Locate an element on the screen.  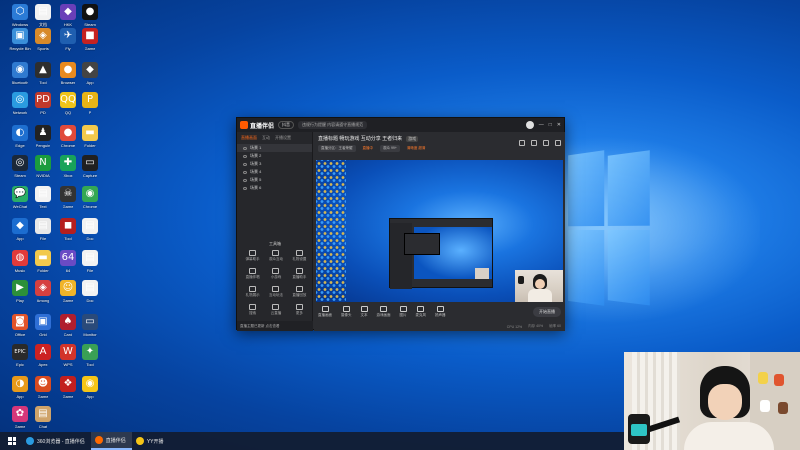
desktop-icon-12: ◆ App is located at coordinates (90, 73).